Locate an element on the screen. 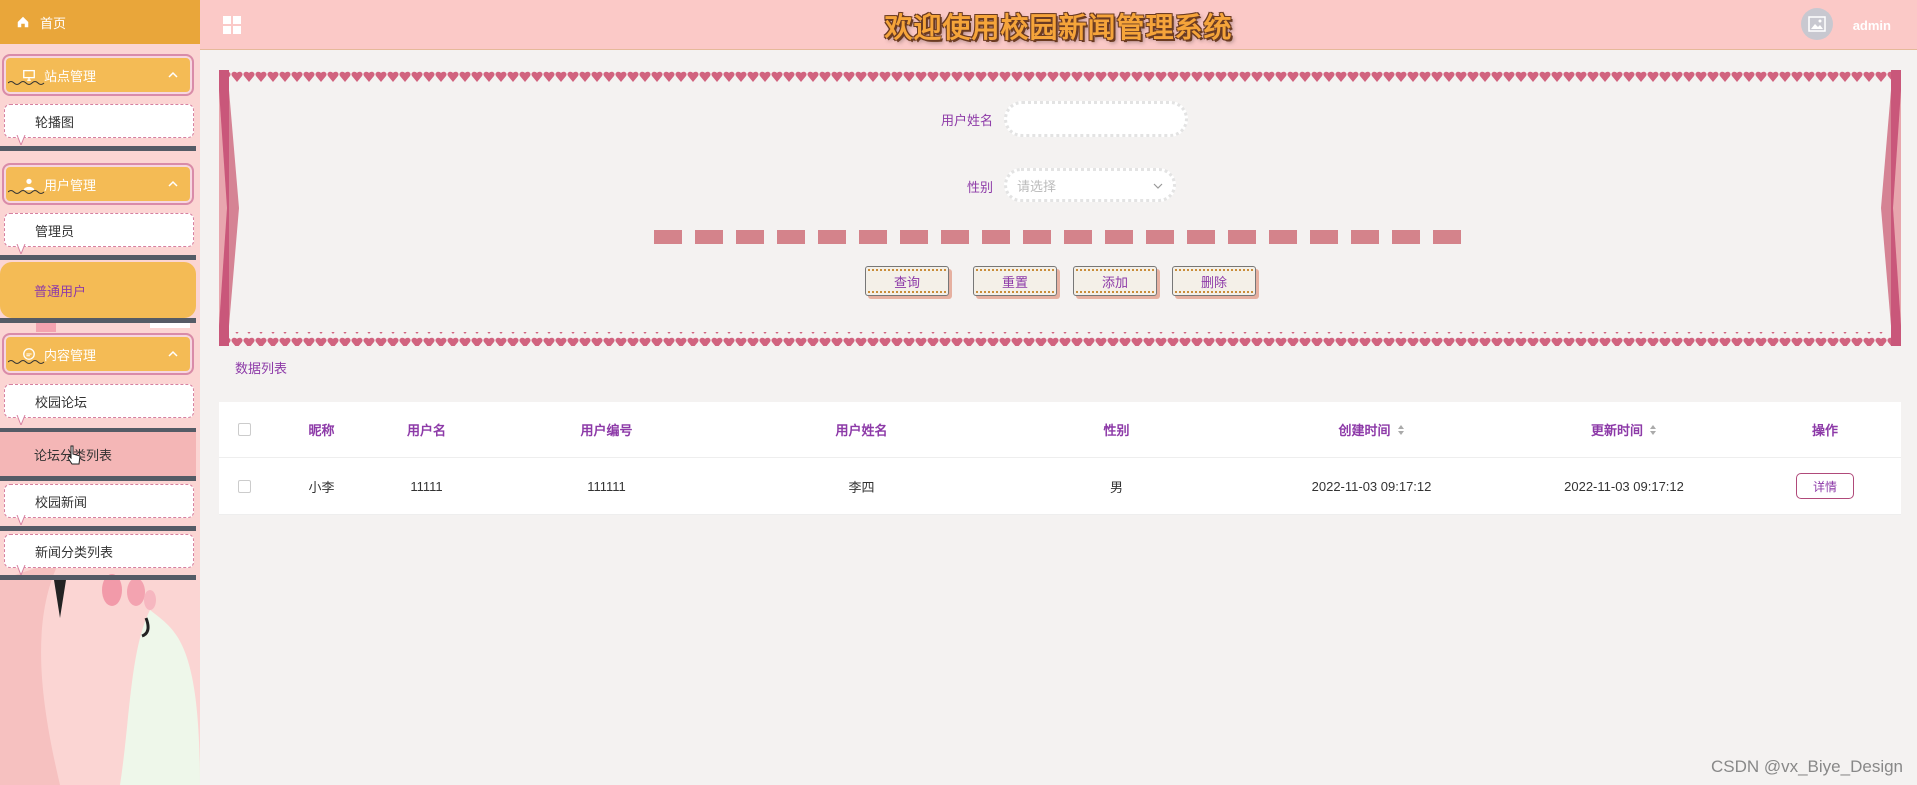  sidebar-item-carousel: 轮播图 is located at coordinates (99, 124).